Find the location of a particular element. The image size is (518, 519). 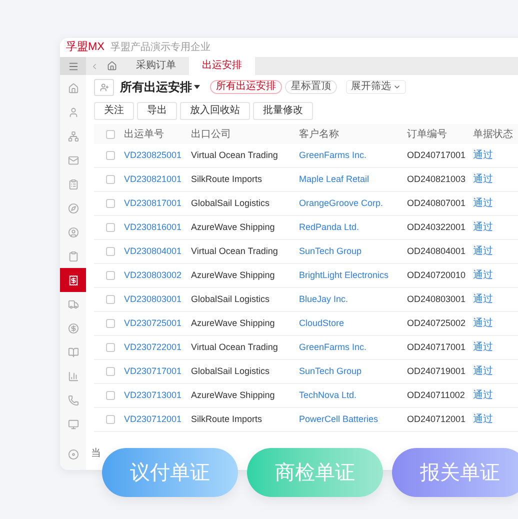

tab: 采购订单 is located at coordinates (156, 66).